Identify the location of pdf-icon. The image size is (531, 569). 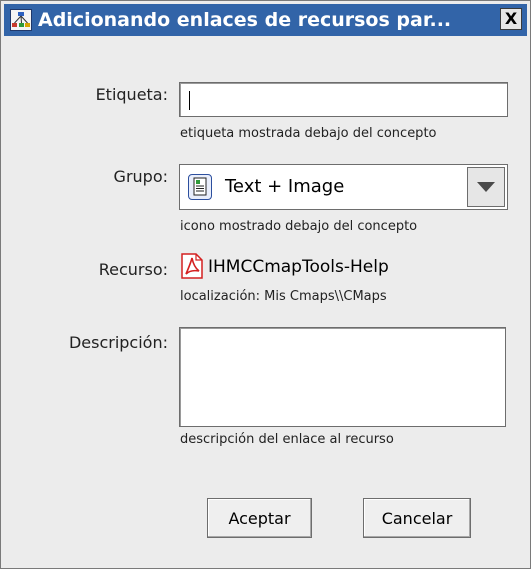
(192, 266).